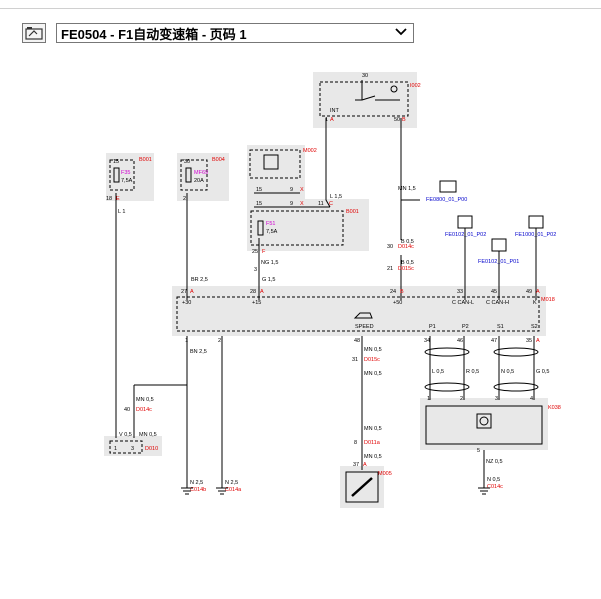  Describe the element at coordinates (218, 160) in the screenshot. I see `b004-id: B004` at that location.